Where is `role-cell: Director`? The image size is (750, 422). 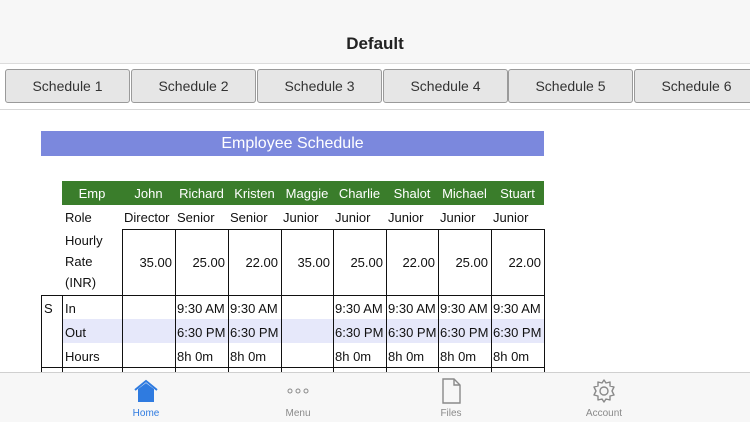
role-cell: Director is located at coordinates (147, 217).